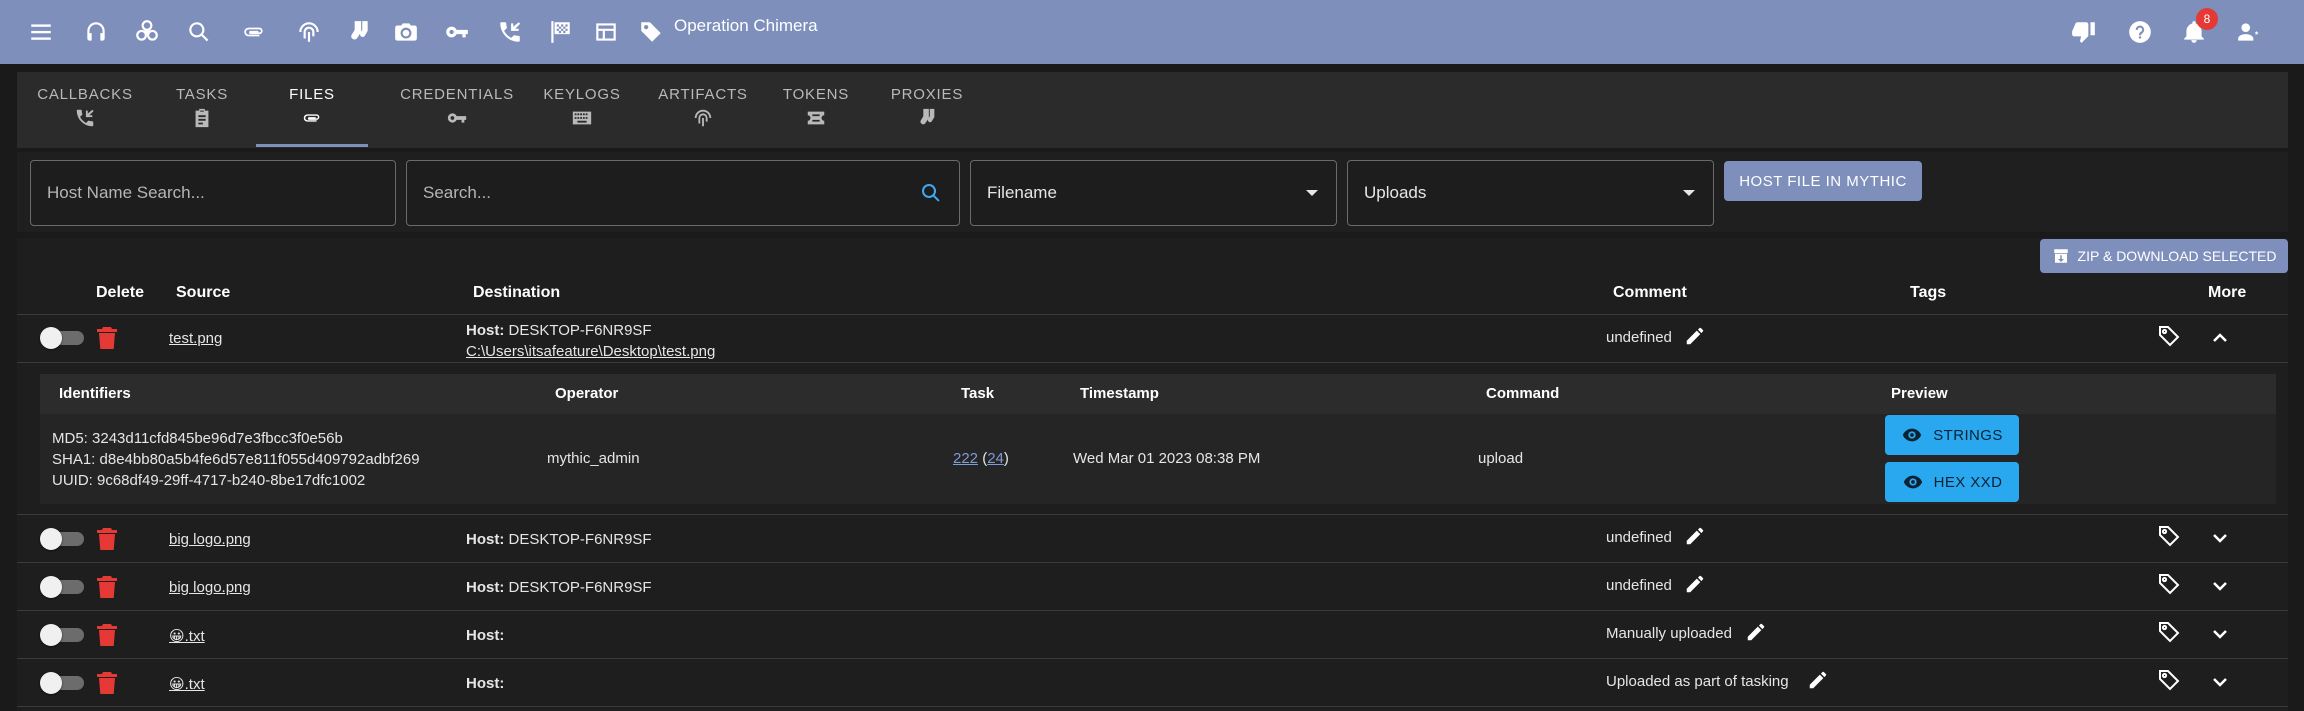  Describe the element at coordinates (2220, 338) in the screenshot. I see `chevron-up-icon` at that location.